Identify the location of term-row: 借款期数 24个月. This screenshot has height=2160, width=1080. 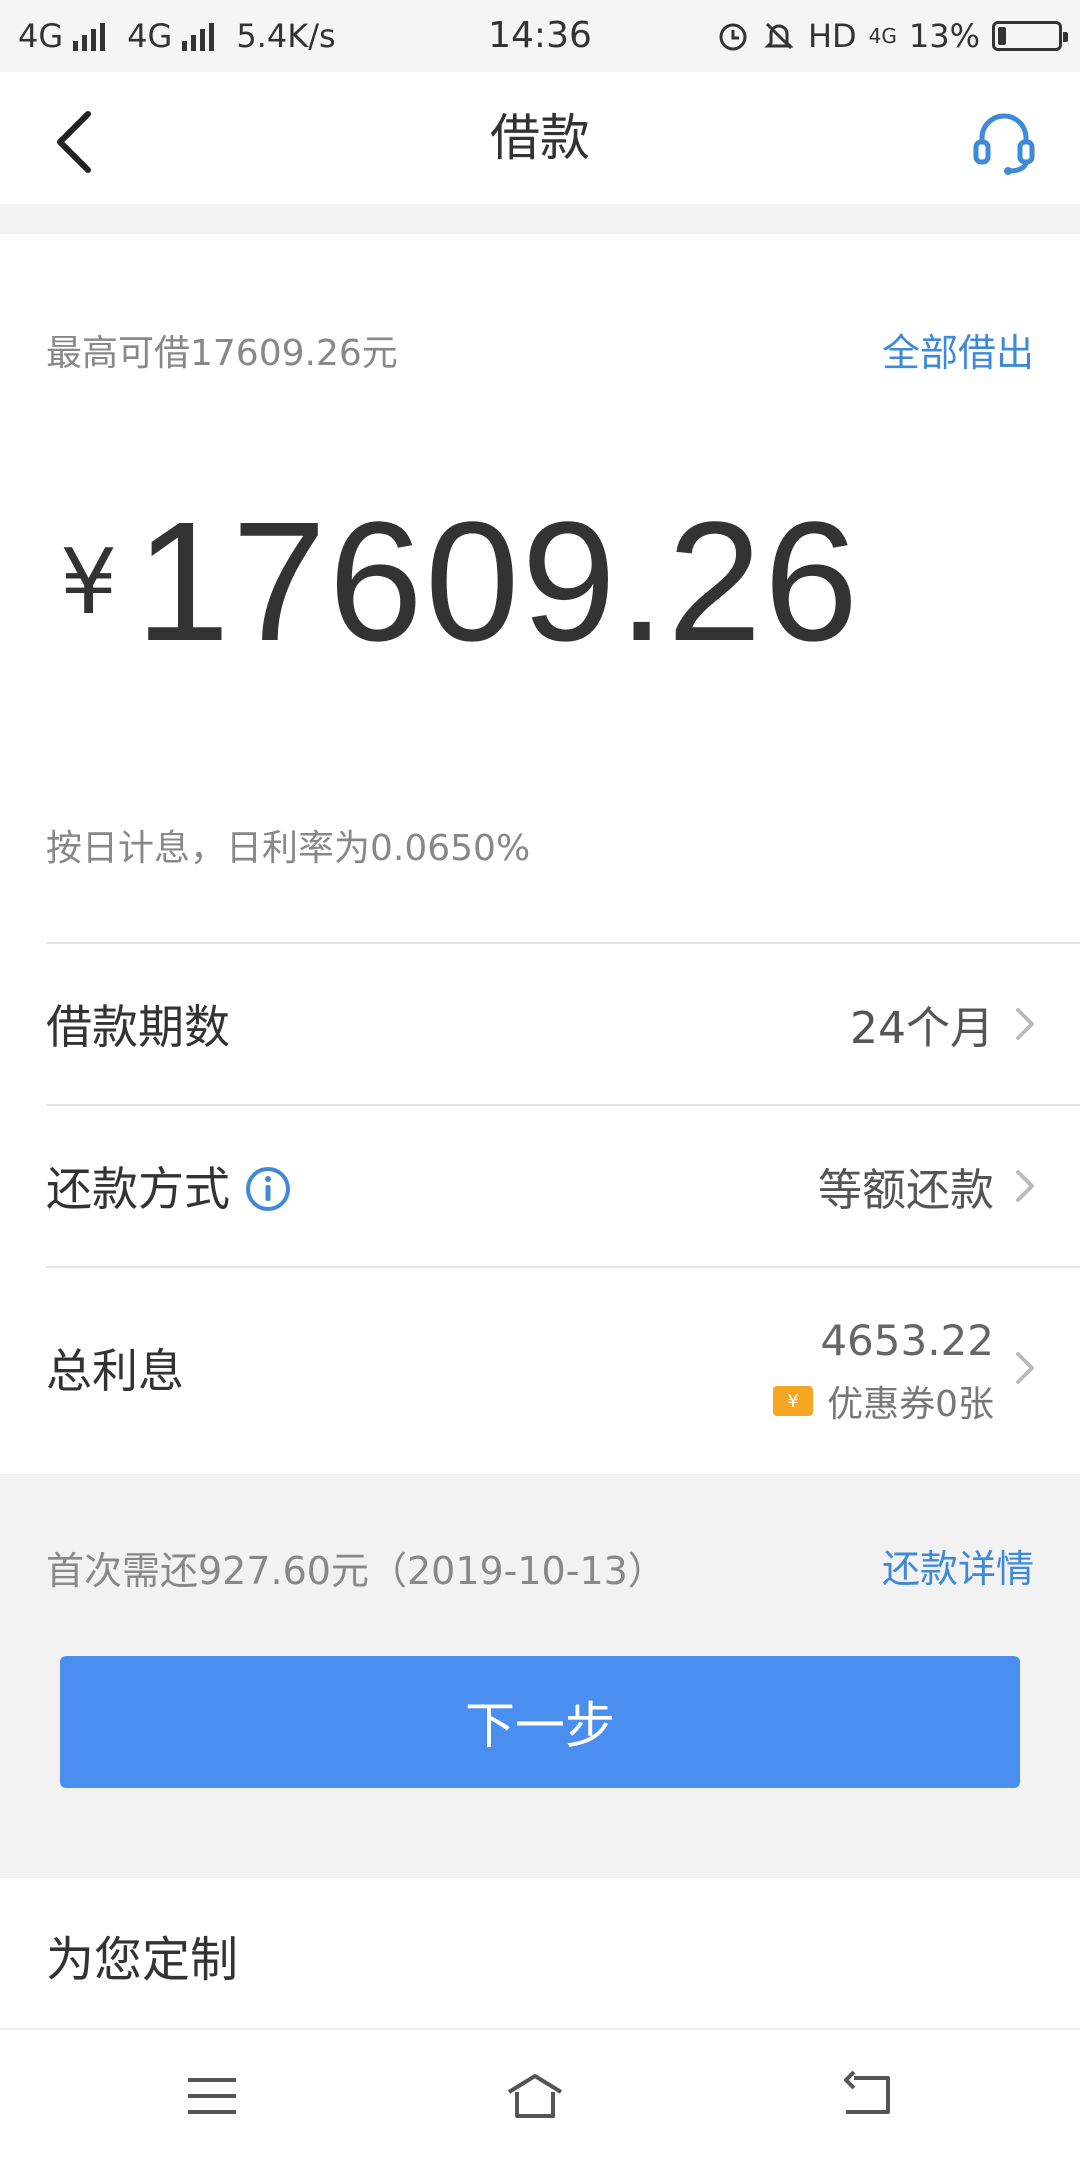
(540, 1024).